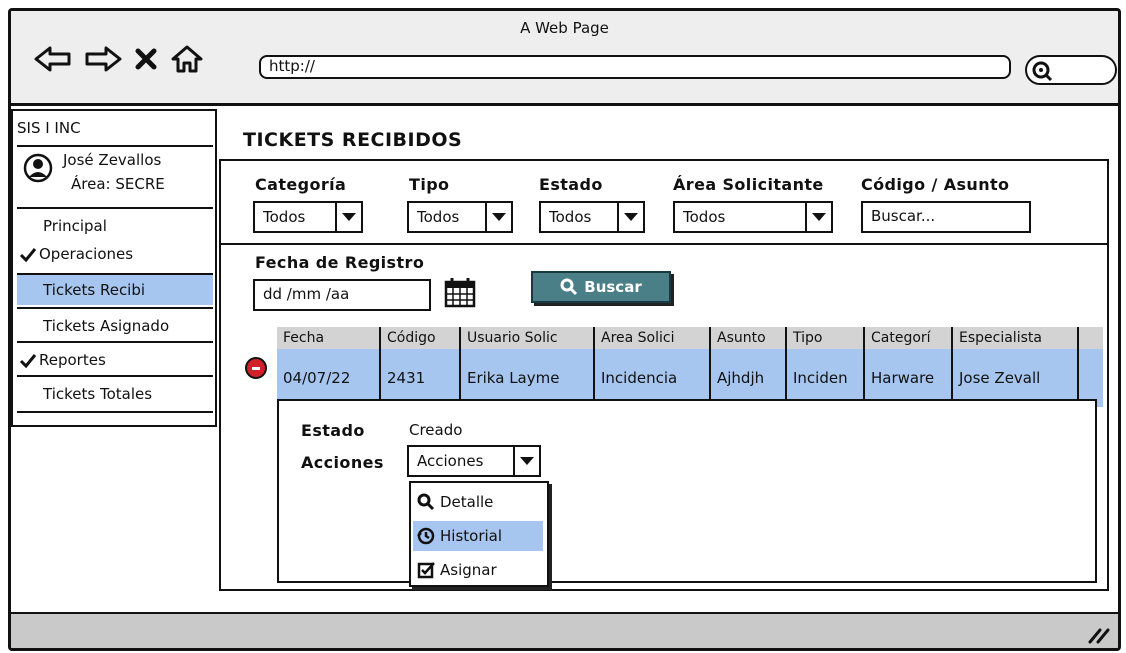 The height and width of the screenshot is (653, 1126). What do you see at coordinates (613, 287) in the screenshot?
I see `buscar-button-label: Buscar` at bounding box center [613, 287].